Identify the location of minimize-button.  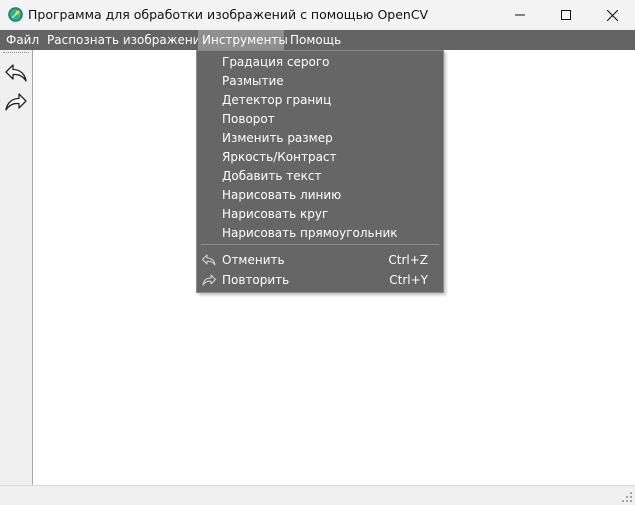
(520, 15).